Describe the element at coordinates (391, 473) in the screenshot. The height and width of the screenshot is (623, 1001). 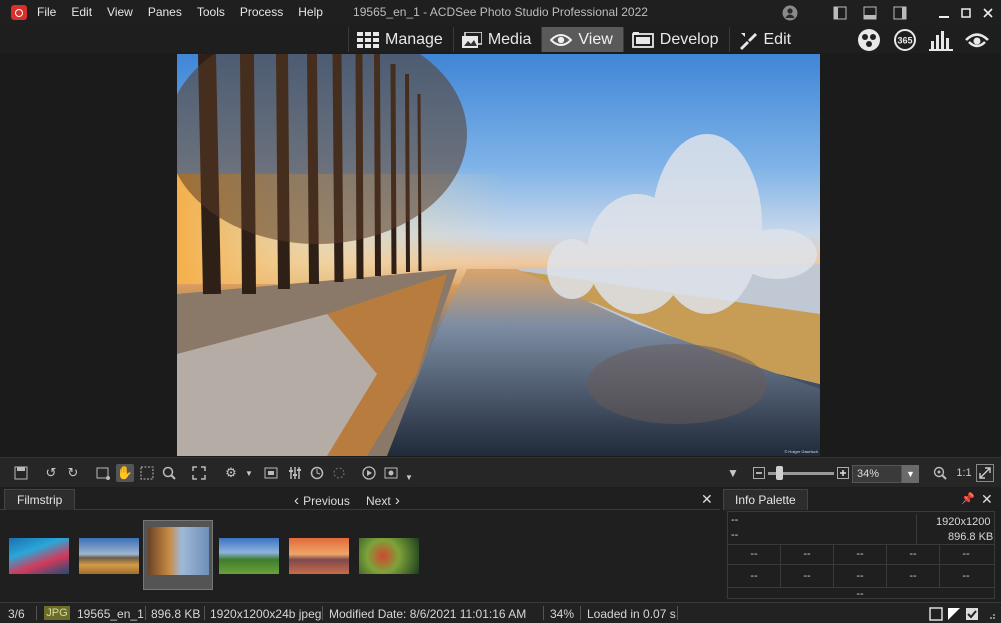
I see `external-editor-icon` at that location.